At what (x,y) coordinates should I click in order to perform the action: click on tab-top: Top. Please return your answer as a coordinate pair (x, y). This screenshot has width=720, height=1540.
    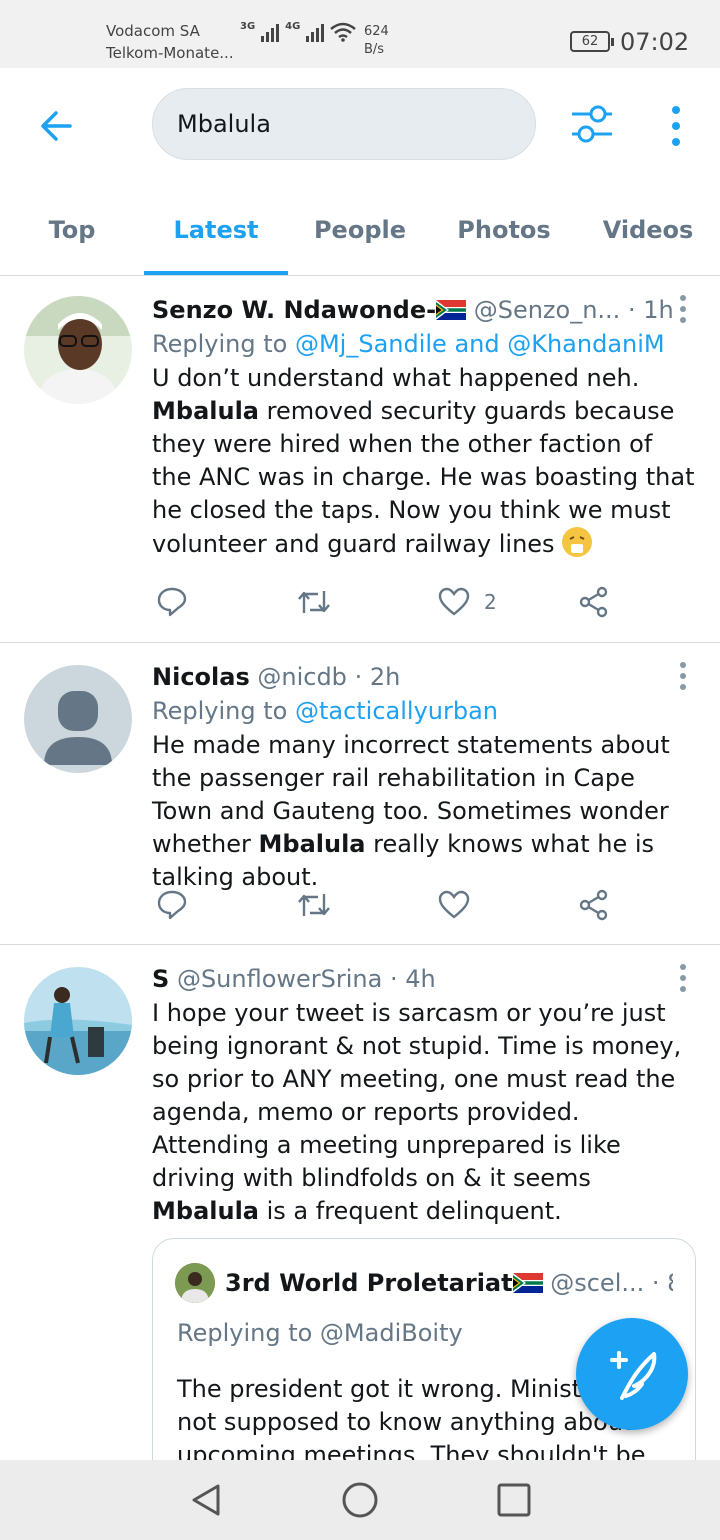
    Looking at the image, I should click on (72, 236).